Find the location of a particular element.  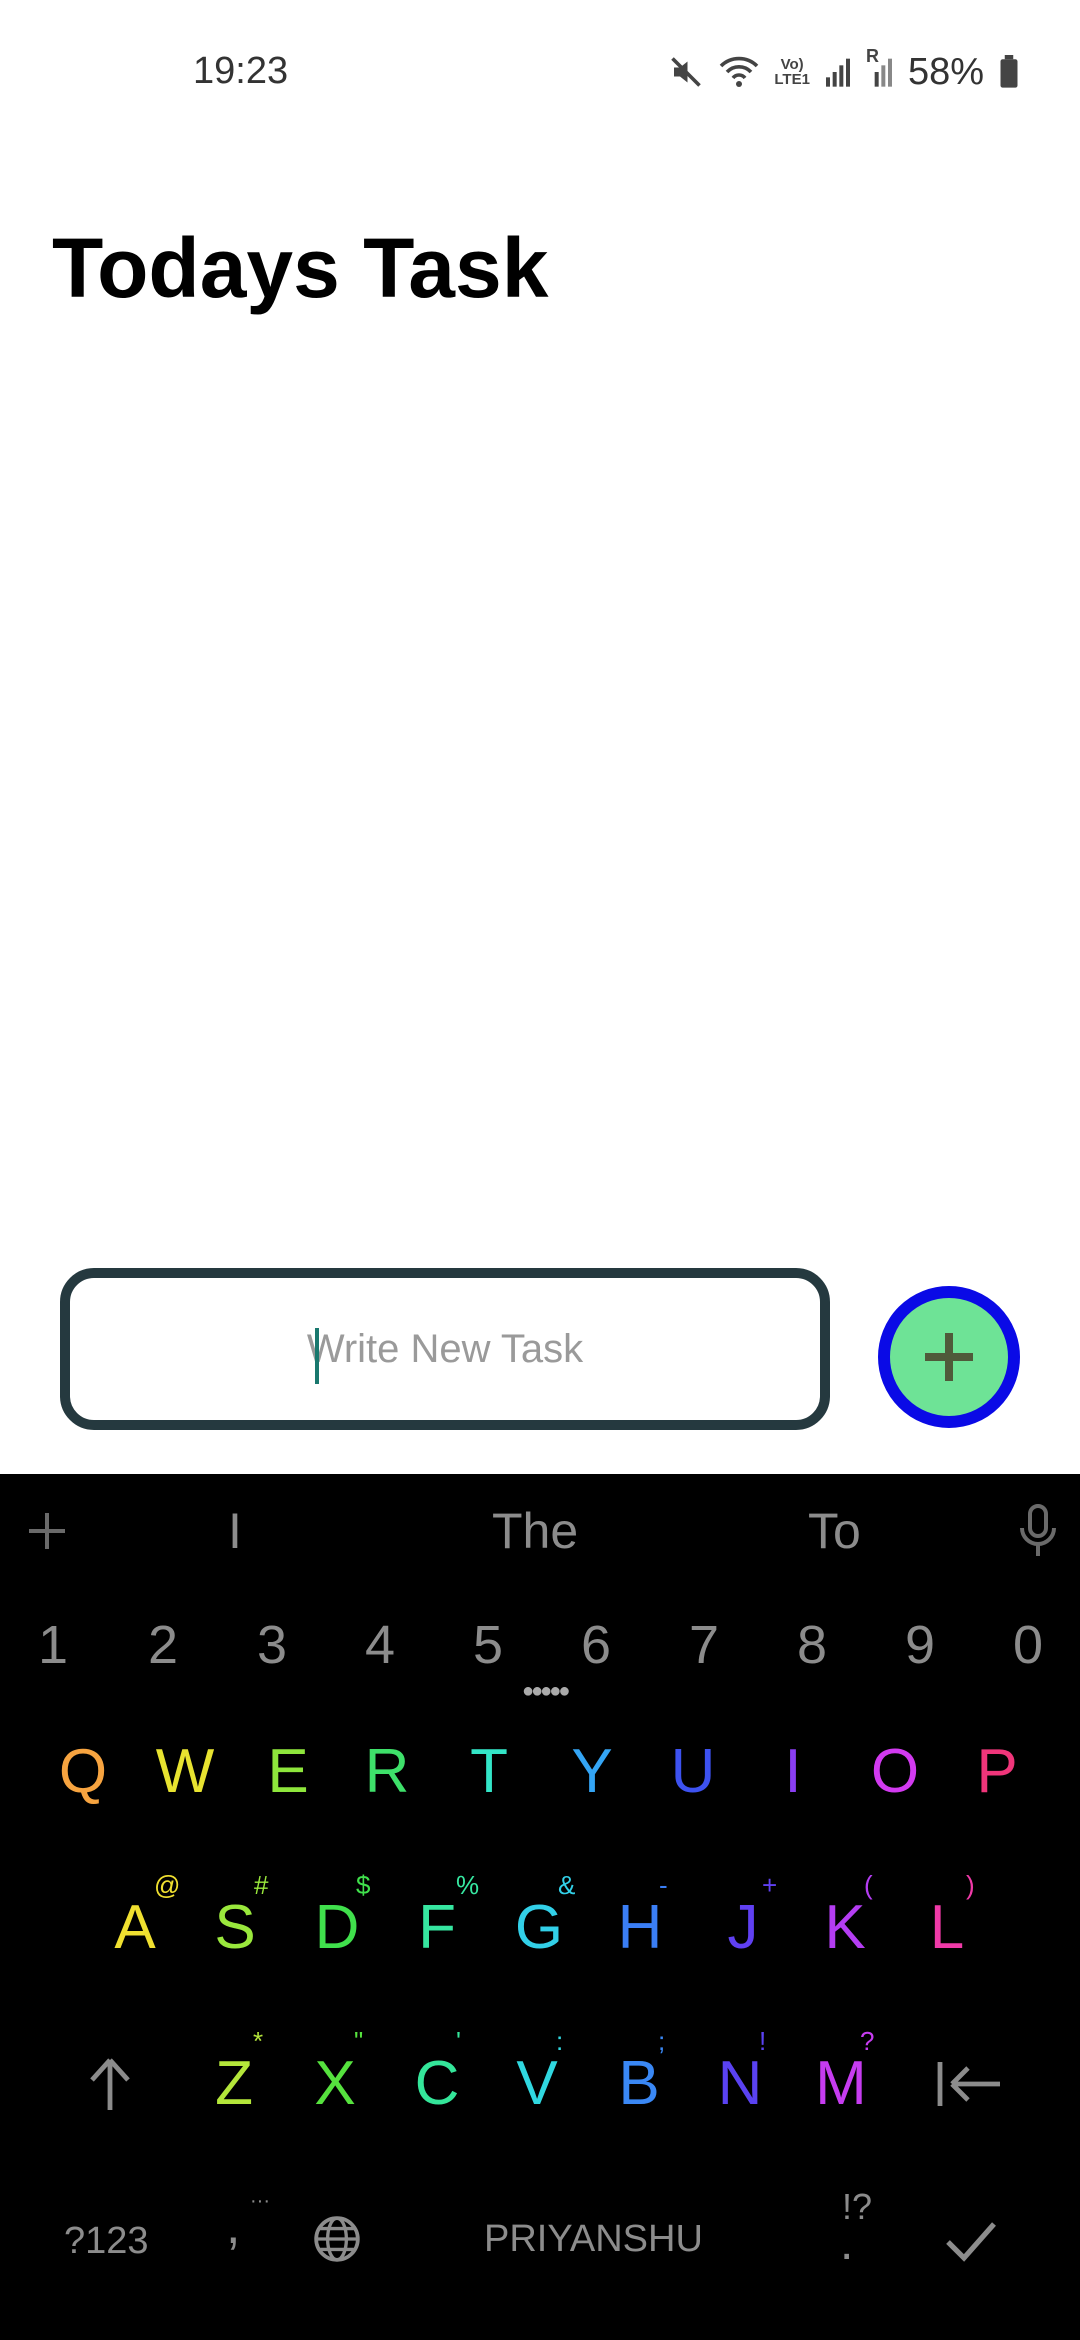

key-7: 7 is located at coordinates (704, 1645).